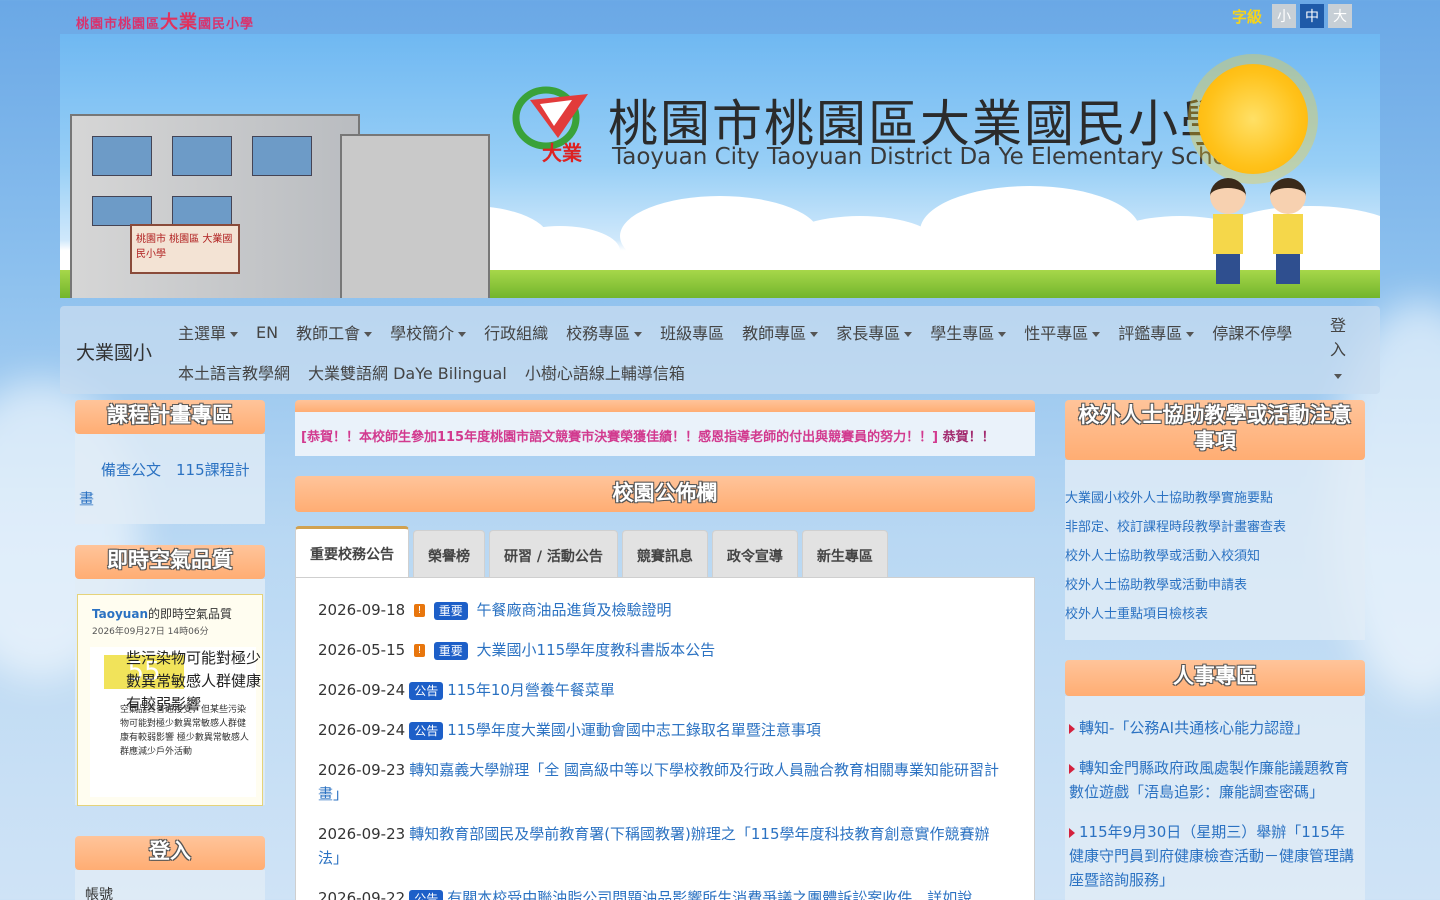 This screenshot has width=1440, height=900. I want to click on site-logo: 桃園市桃園區大業國民小學, so click(165, 21).